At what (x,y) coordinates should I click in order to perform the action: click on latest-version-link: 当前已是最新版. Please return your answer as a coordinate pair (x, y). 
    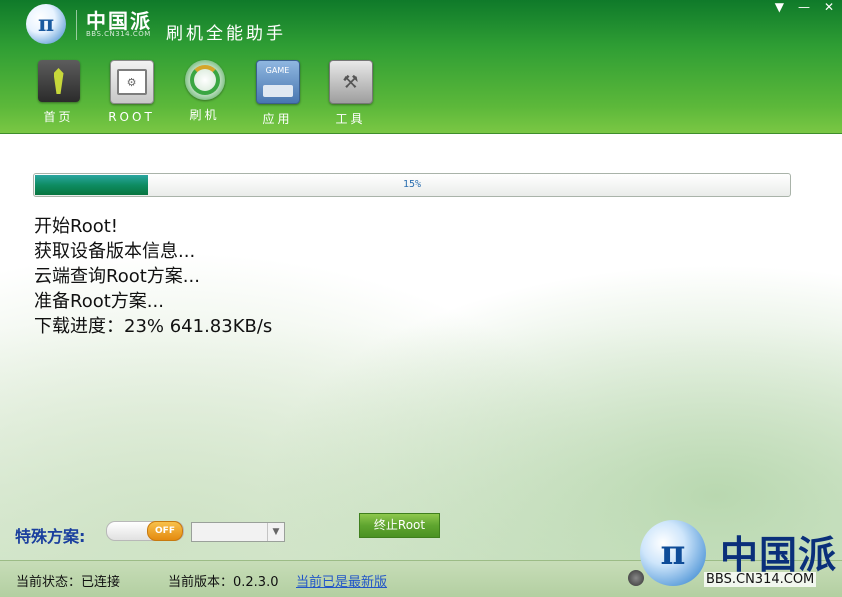
    Looking at the image, I should click on (341, 580).